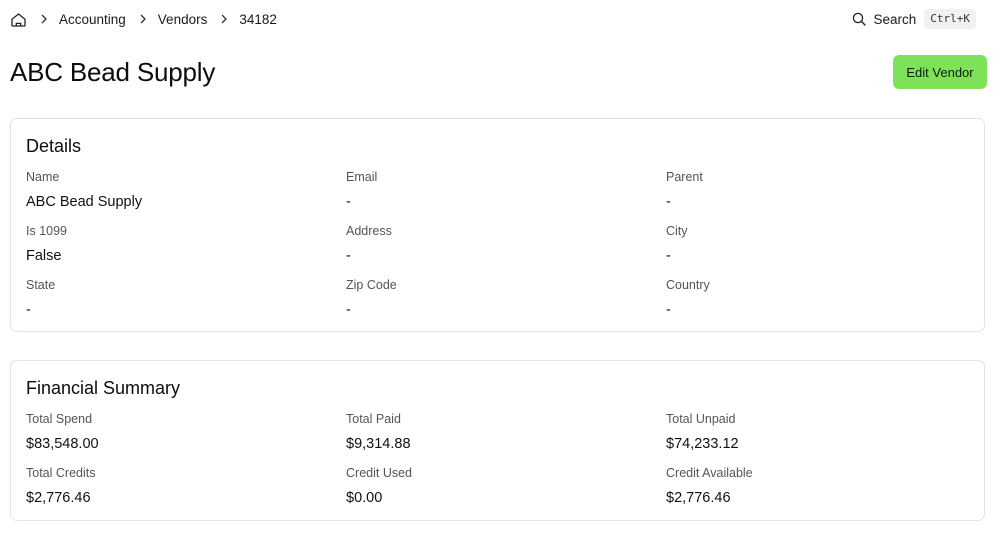 The image size is (1000, 540). What do you see at coordinates (940, 72) in the screenshot?
I see `edit-vendor-button: Edit Vendor` at bounding box center [940, 72].